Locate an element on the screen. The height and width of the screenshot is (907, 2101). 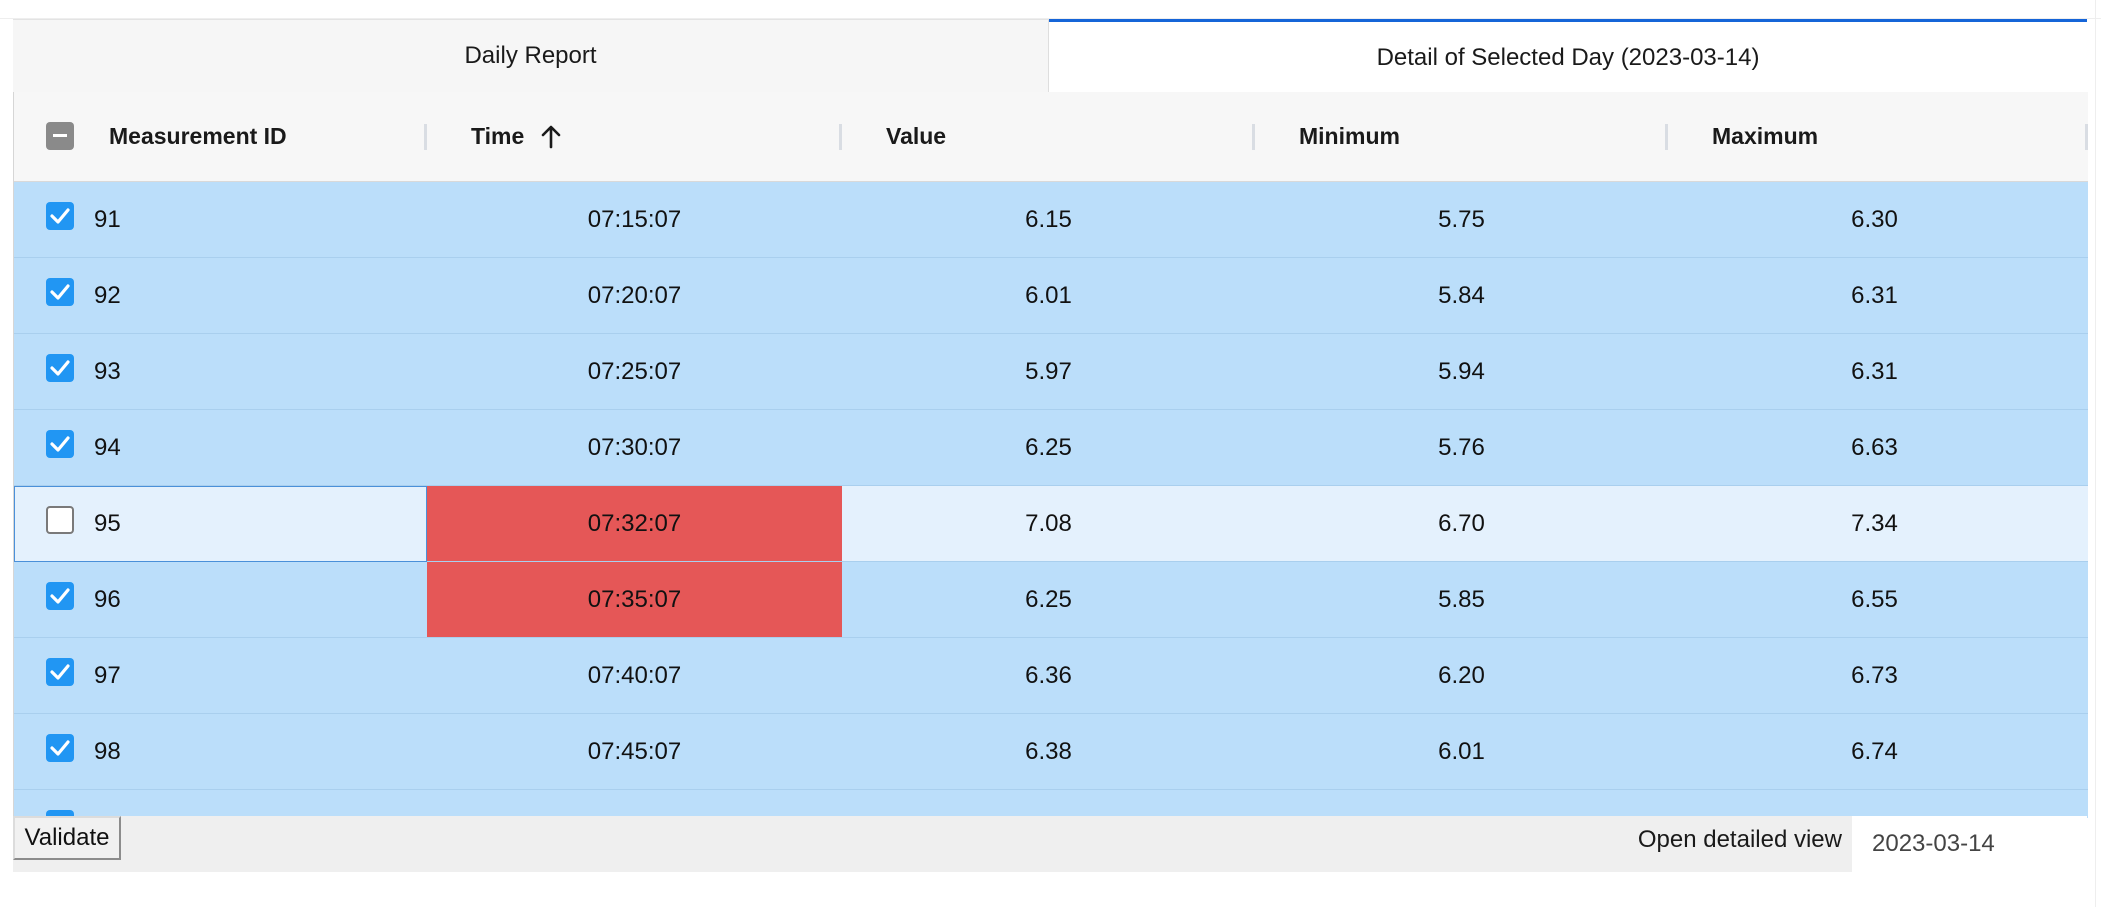
cell-id: 93 is located at coordinates (260, 371).